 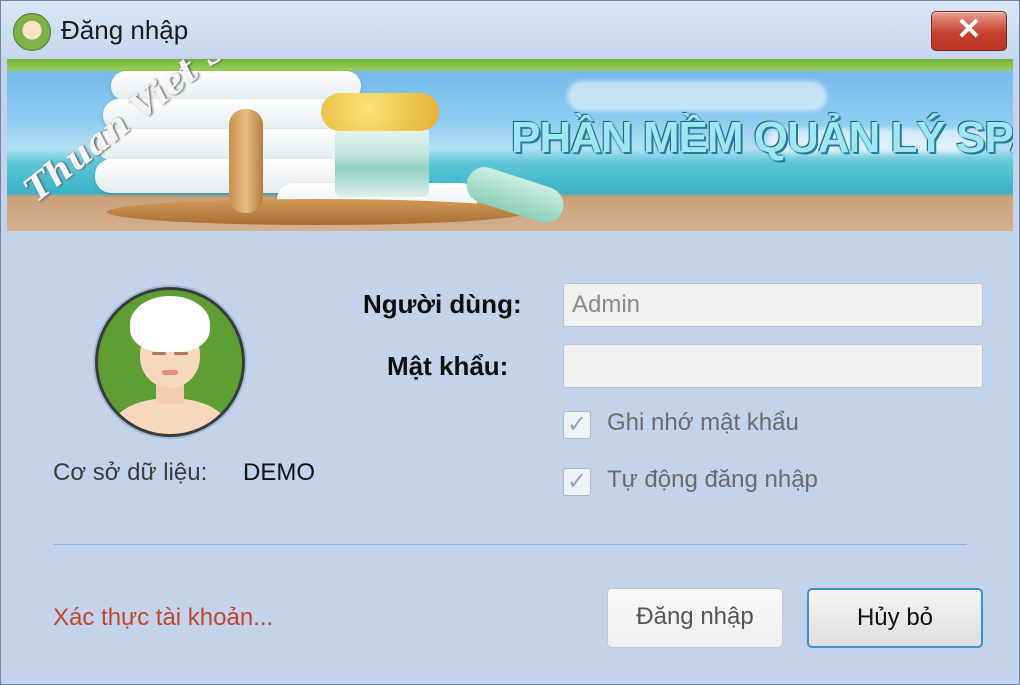 What do you see at coordinates (773, 305) in the screenshot?
I see `username-field` at bounding box center [773, 305].